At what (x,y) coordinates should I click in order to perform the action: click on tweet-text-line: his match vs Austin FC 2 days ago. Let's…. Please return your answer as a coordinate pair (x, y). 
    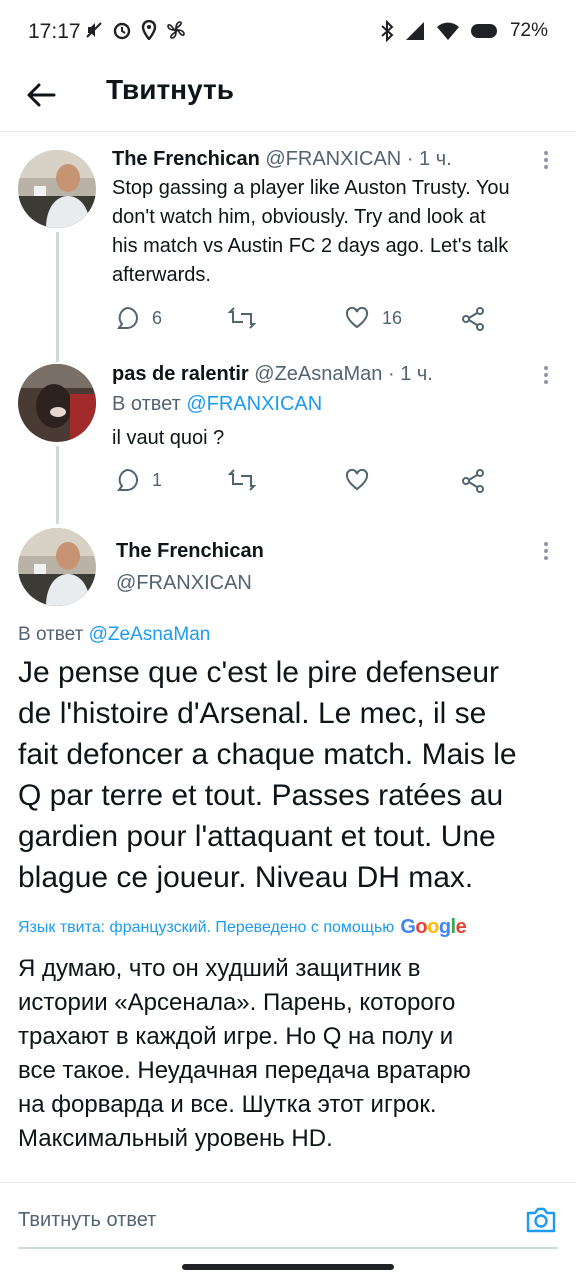
    Looking at the image, I should click on (310, 246).